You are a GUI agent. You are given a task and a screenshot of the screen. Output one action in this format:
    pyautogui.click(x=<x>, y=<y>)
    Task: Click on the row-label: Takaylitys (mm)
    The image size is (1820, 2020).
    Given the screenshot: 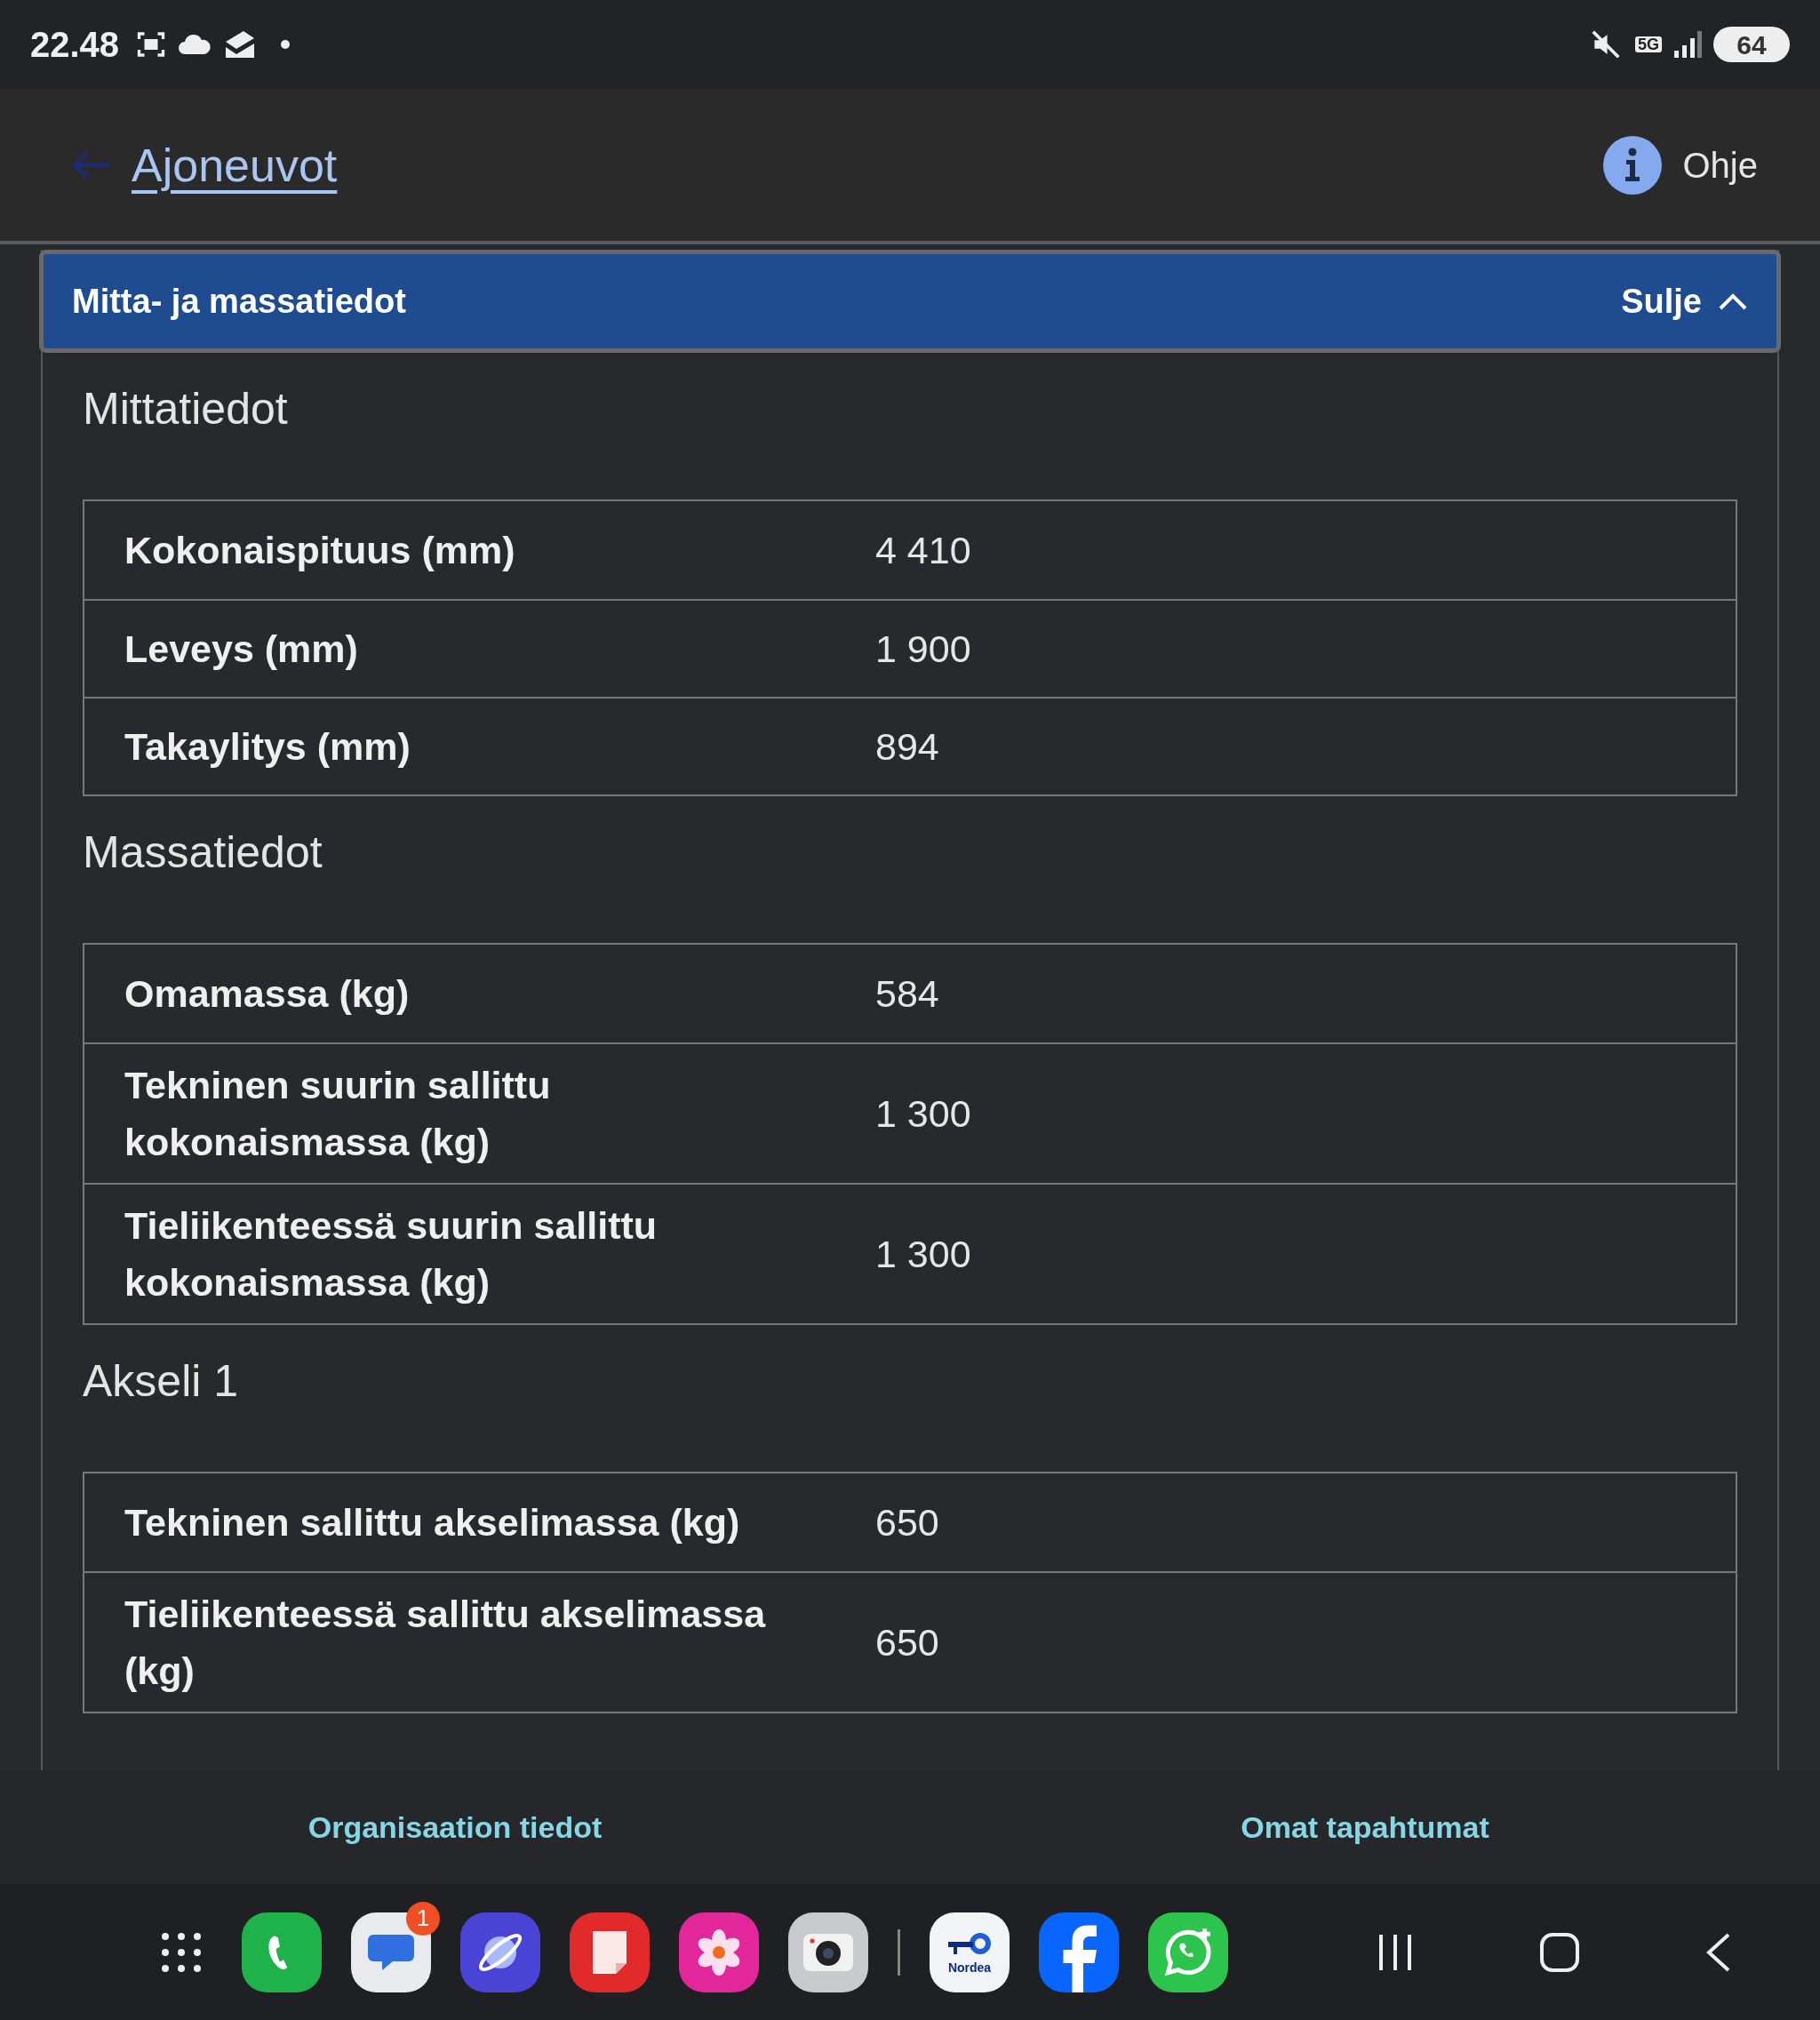 What is the action you would take?
    pyautogui.click(x=267, y=747)
    